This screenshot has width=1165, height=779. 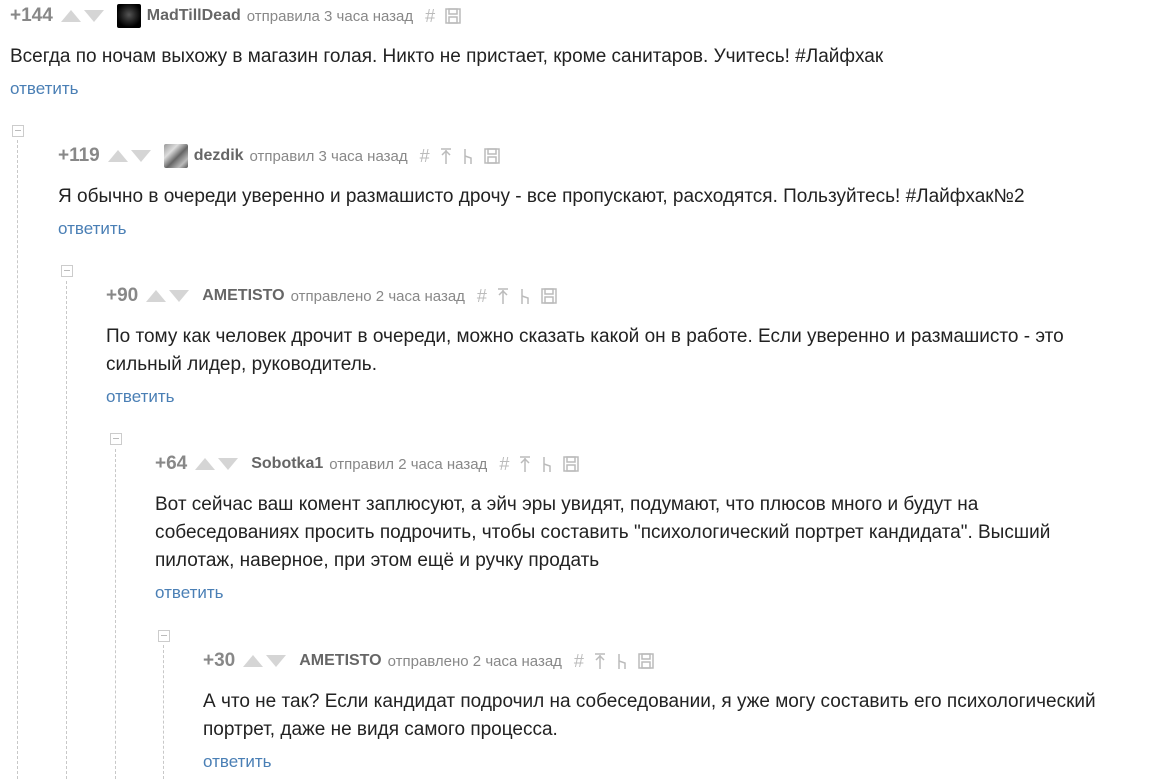 What do you see at coordinates (633, 296) in the screenshot?
I see `comment-header: +90 AMETISTO отправлено 2 часа назад #` at bounding box center [633, 296].